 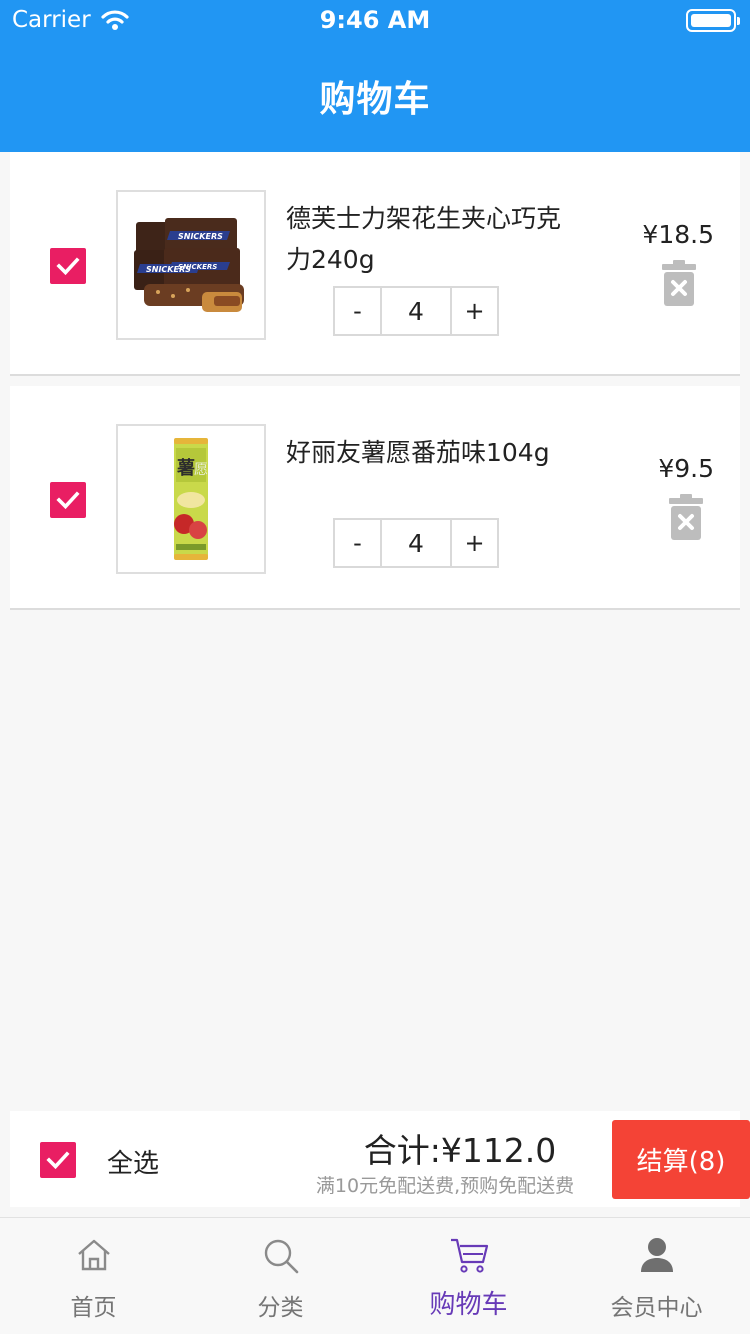 I want to click on product-image: SNICKERS SNICKERS SNICKERS, so click(x=191, y=265).